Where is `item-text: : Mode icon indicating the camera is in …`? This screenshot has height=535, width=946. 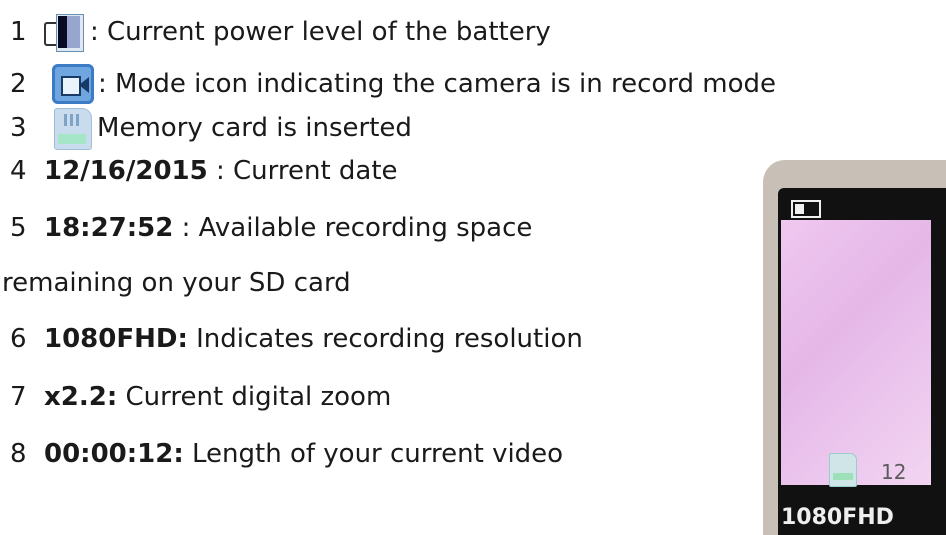
item-text: : Mode icon indicating the camera is in … is located at coordinates (437, 84).